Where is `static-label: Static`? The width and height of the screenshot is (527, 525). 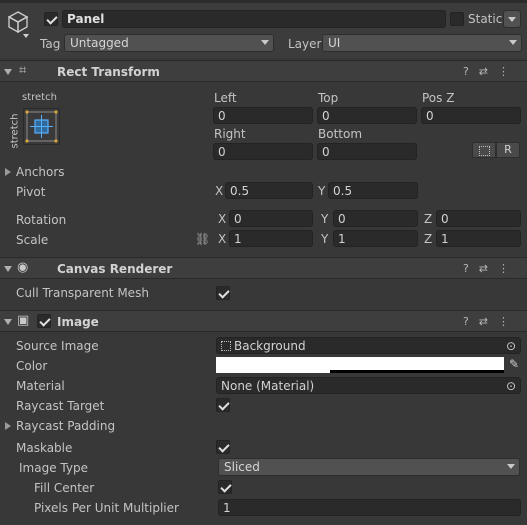 static-label: Static is located at coordinates (485, 19).